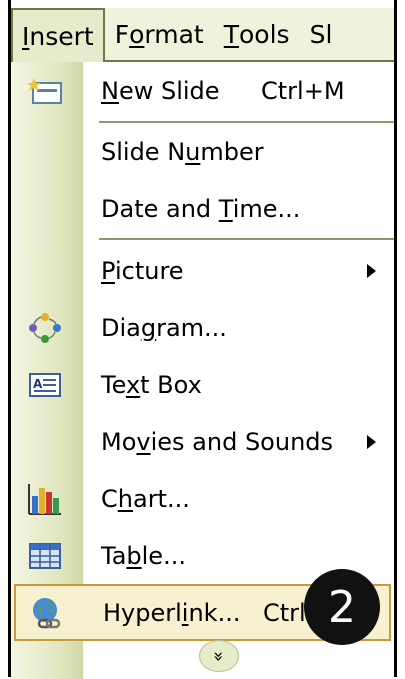  Describe the element at coordinates (38, 384) in the screenshot. I see `svg-text: A` at that location.